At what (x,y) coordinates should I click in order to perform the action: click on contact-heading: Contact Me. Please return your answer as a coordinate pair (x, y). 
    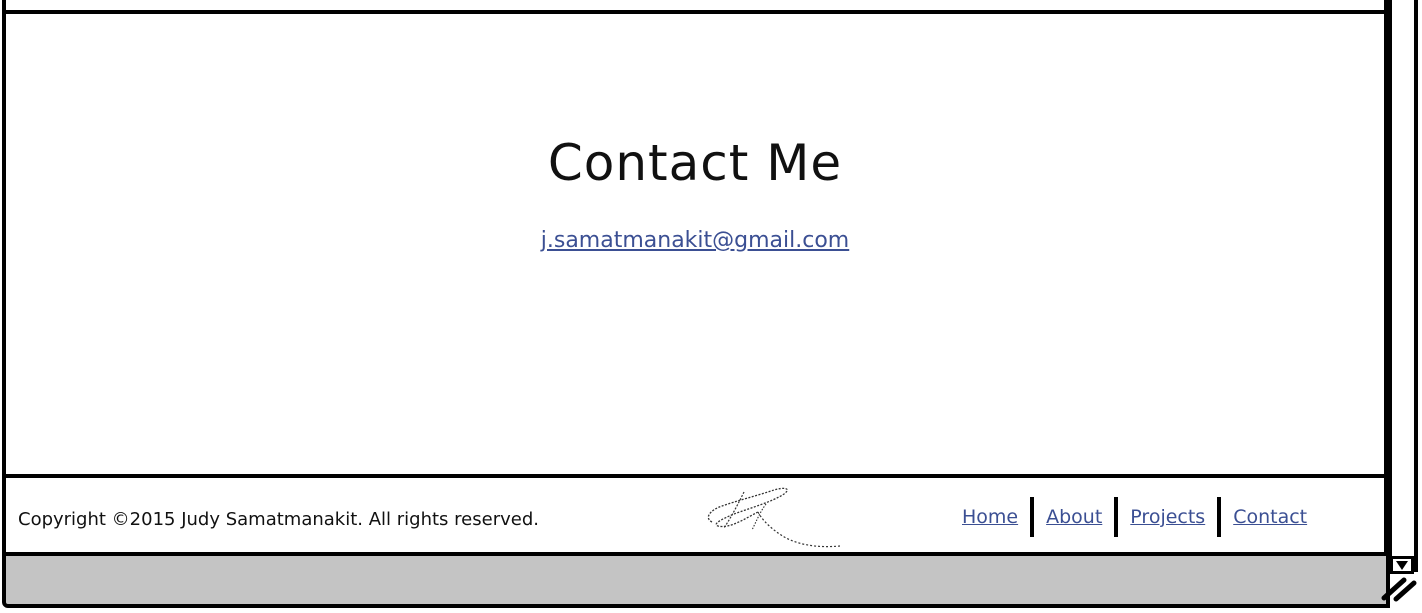
    Looking at the image, I should click on (695, 163).